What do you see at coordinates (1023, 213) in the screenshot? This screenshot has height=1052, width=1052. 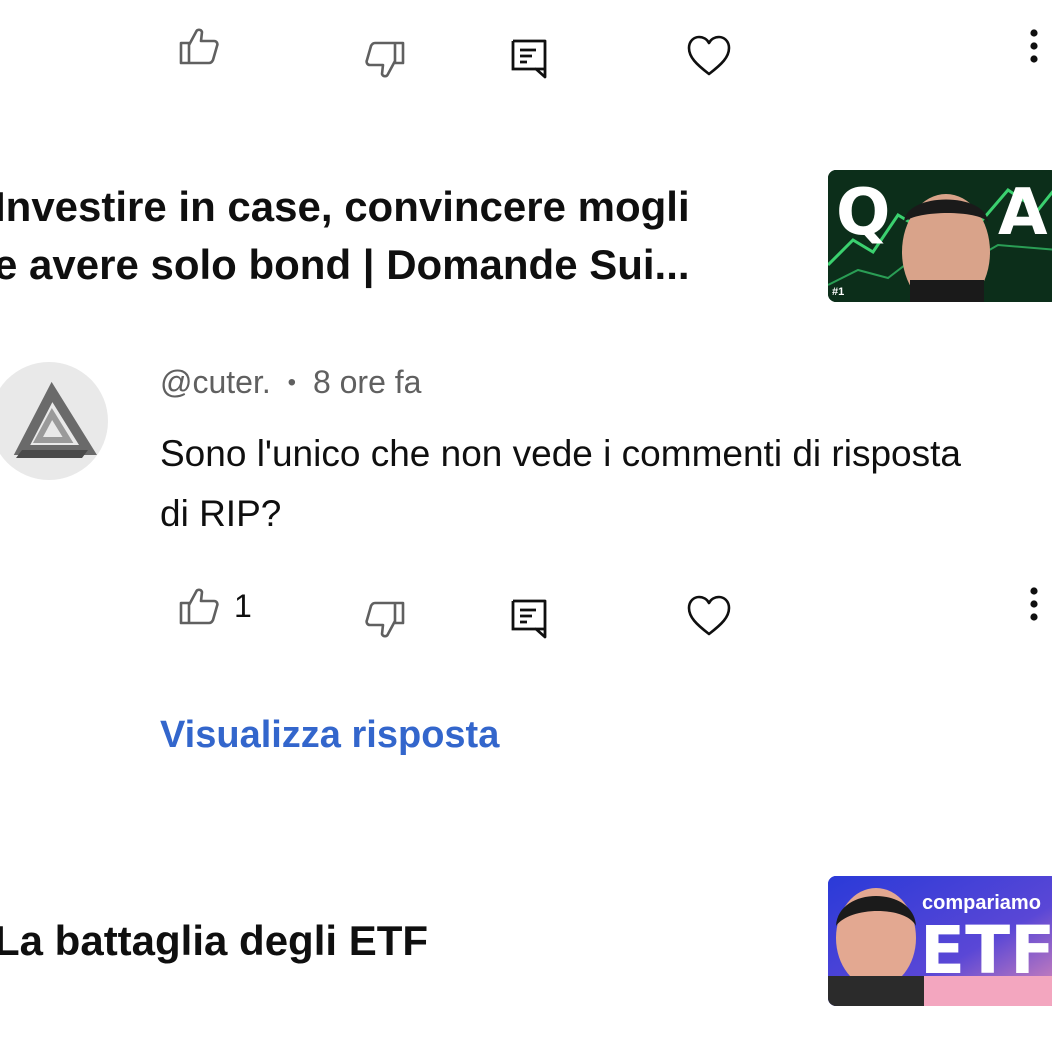 I see `thumbnail-letter-a: A` at bounding box center [1023, 213].